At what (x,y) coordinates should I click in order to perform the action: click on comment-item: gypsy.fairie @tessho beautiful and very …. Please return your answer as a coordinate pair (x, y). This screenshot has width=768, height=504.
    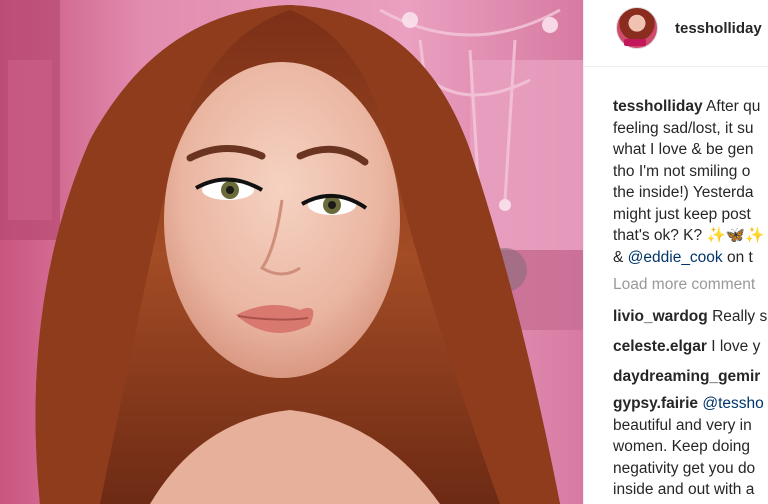
    Looking at the image, I should click on (688, 447).